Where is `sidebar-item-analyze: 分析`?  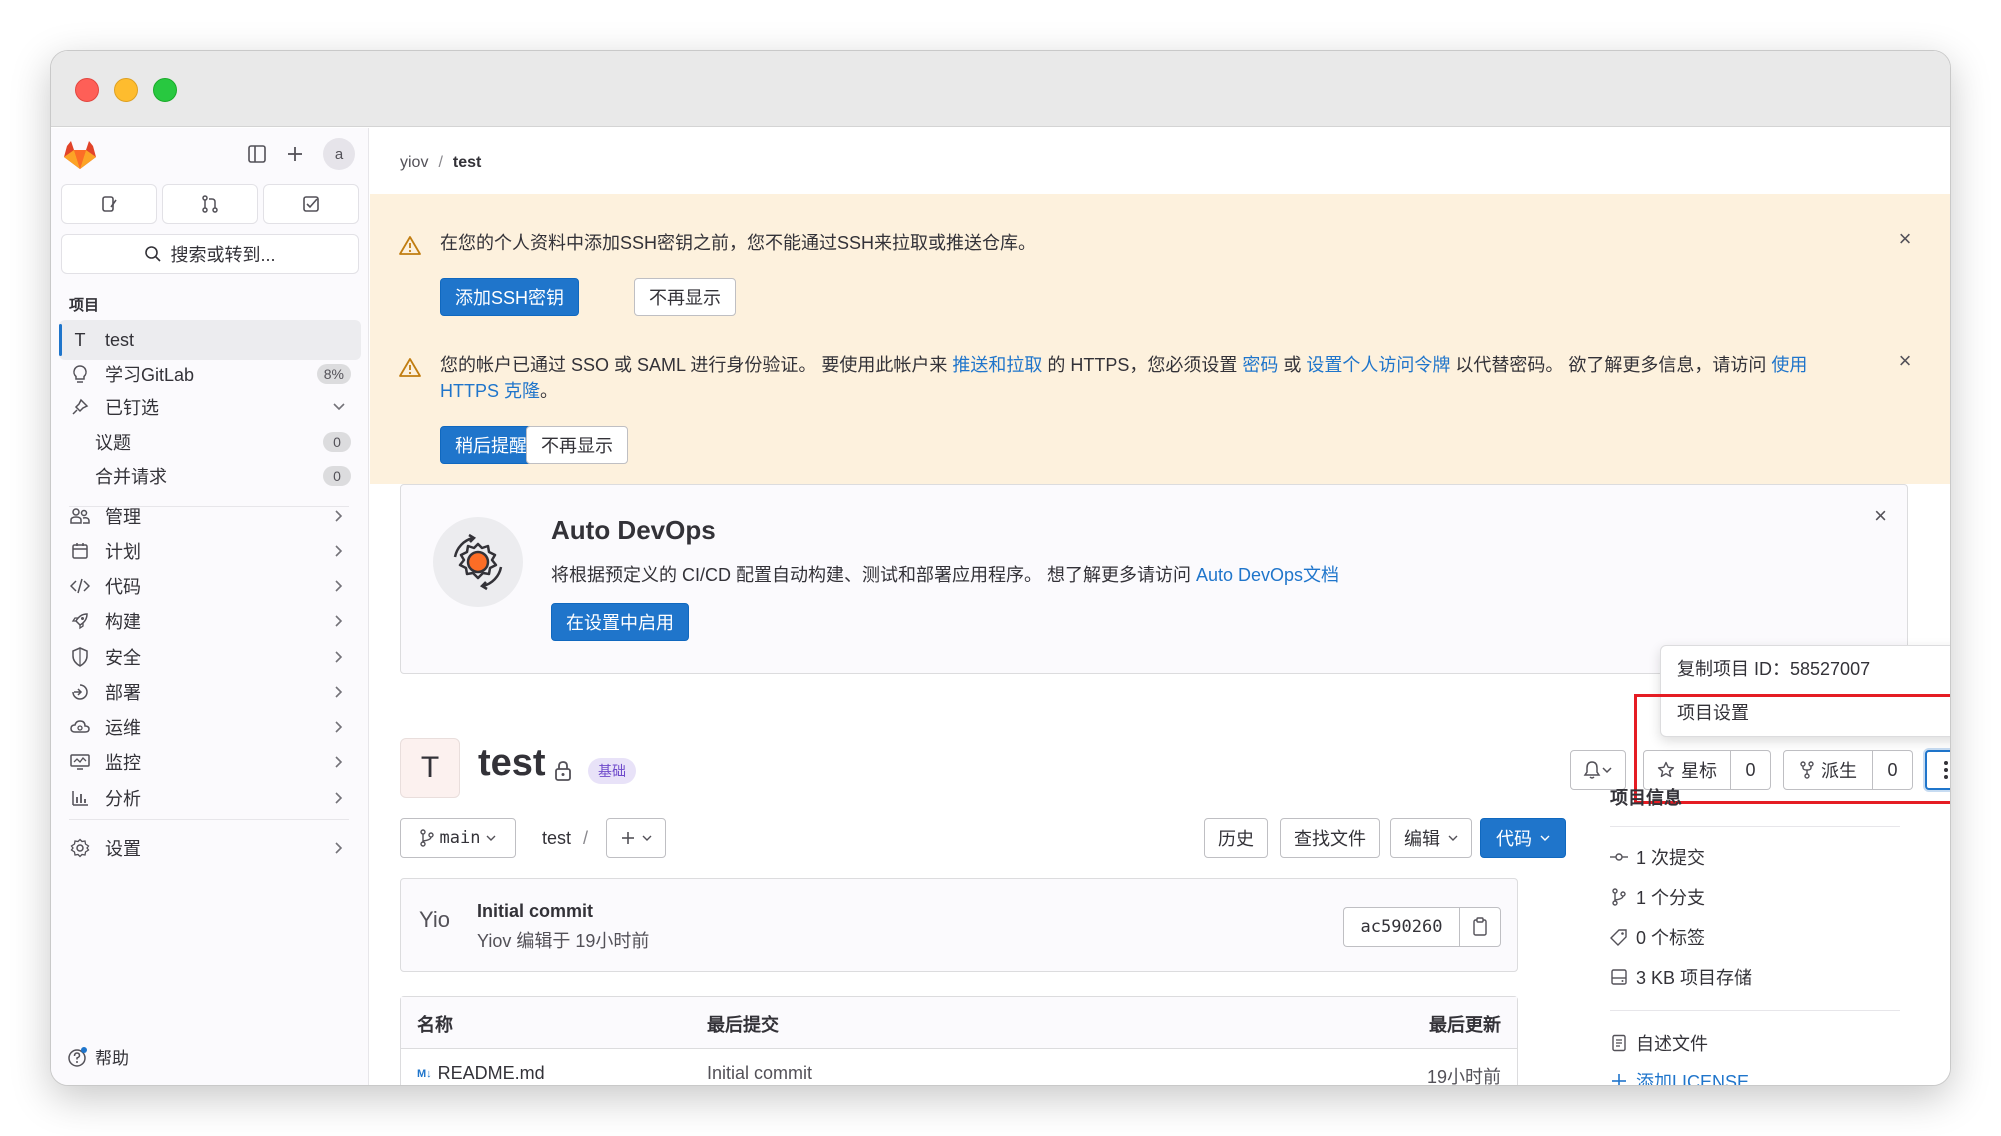
sidebar-item-analyze: 分析 is located at coordinates (210, 798).